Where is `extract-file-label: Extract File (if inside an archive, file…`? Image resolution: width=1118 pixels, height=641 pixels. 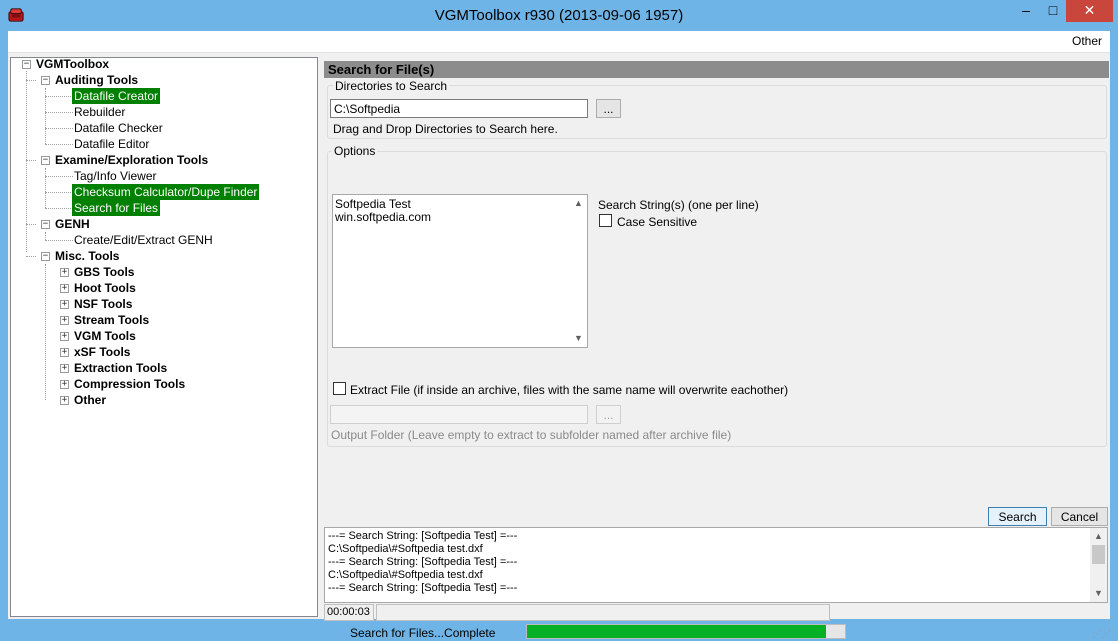 extract-file-label: Extract File (if inside an archive, file… is located at coordinates (569, 390).